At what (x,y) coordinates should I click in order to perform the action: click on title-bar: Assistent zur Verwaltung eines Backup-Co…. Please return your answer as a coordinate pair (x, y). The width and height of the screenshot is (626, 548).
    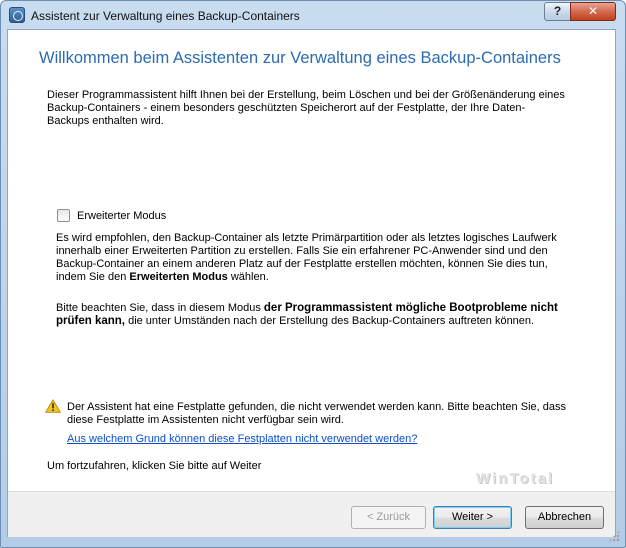
    Looking at the image, I should click on (313, 15).